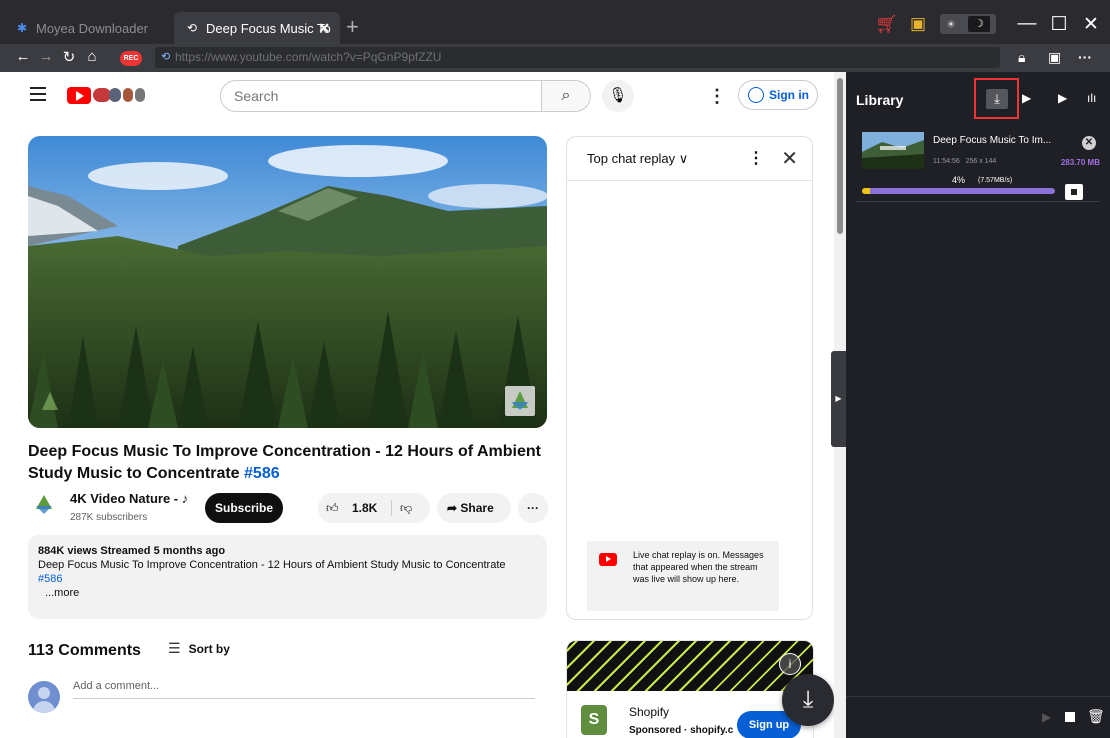  Describe the element at coordinates (192, 28) in the screenshot. I see `link-icon: ⟲` at that location.